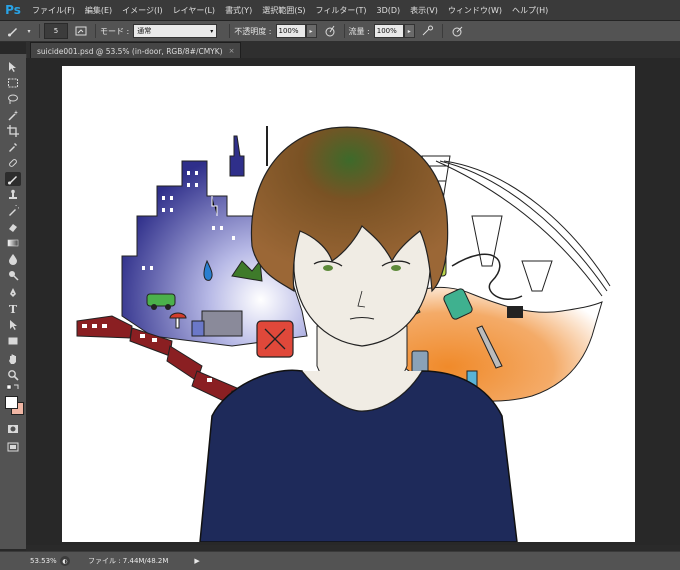  What do you see at coordinates (53, 10) in the screenshot?
I see `menu-file: ファイル(F)` at bounding box center [53, 10].